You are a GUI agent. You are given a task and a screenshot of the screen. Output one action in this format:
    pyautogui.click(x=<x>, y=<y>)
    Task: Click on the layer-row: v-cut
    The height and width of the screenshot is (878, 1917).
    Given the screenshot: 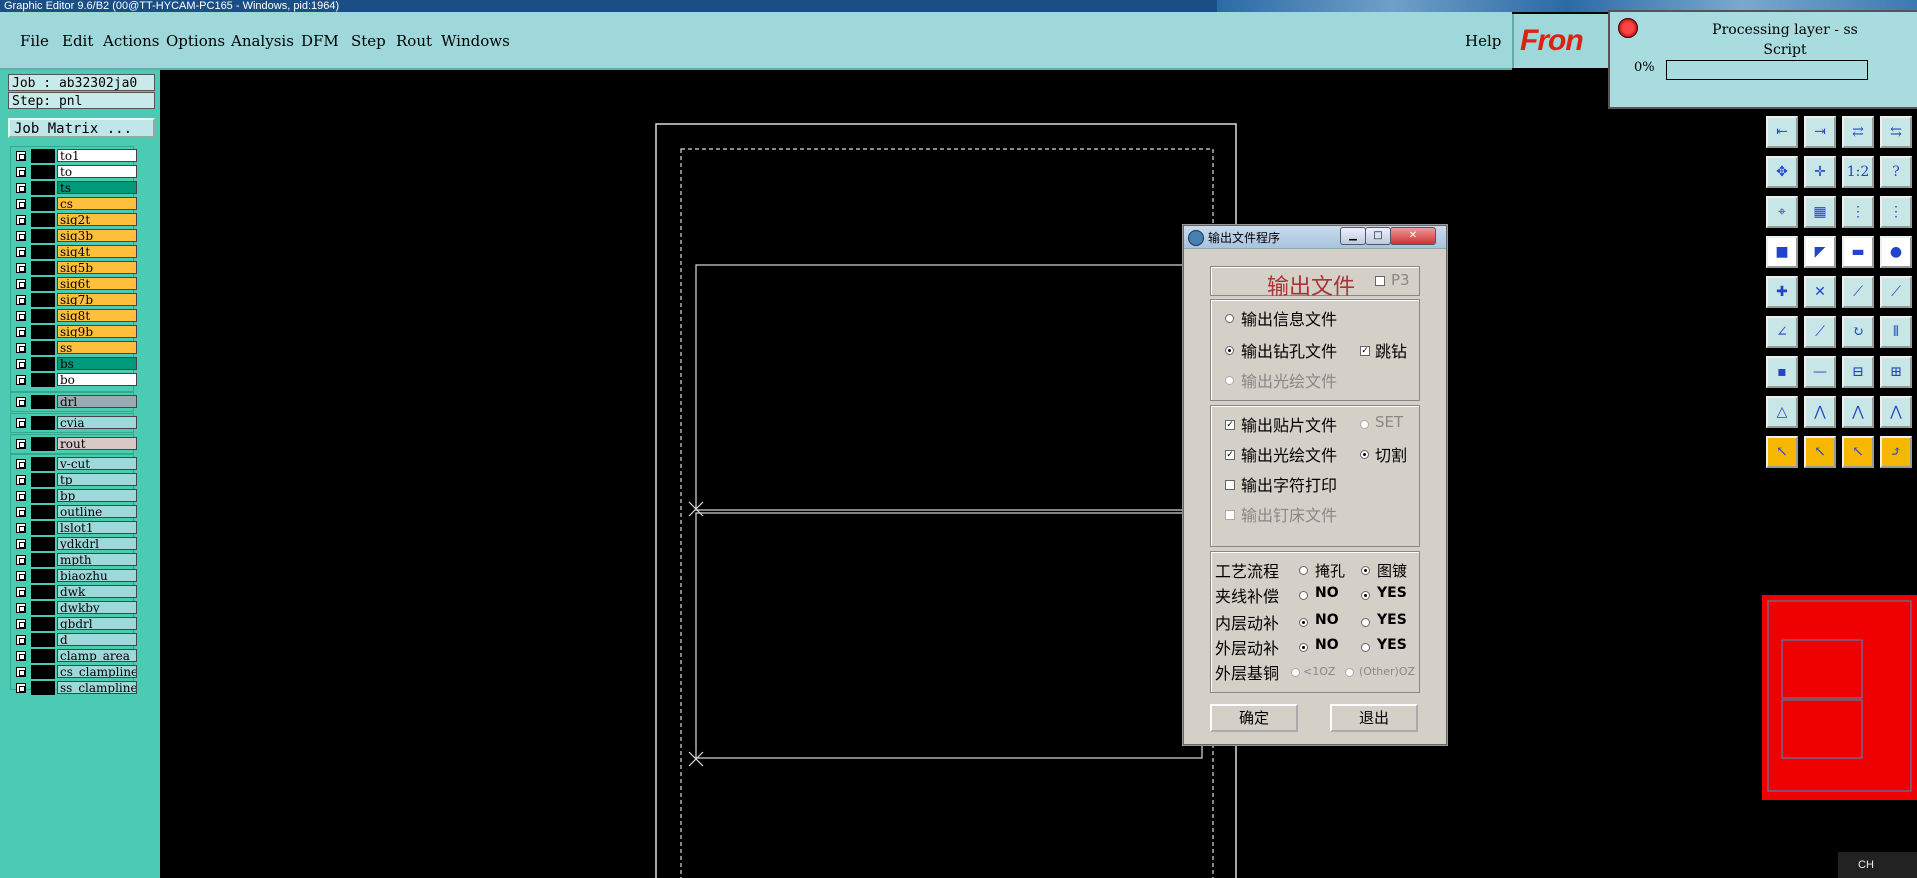 What is the action you would take?
    pyautogui.click(x=74, y=464)
    